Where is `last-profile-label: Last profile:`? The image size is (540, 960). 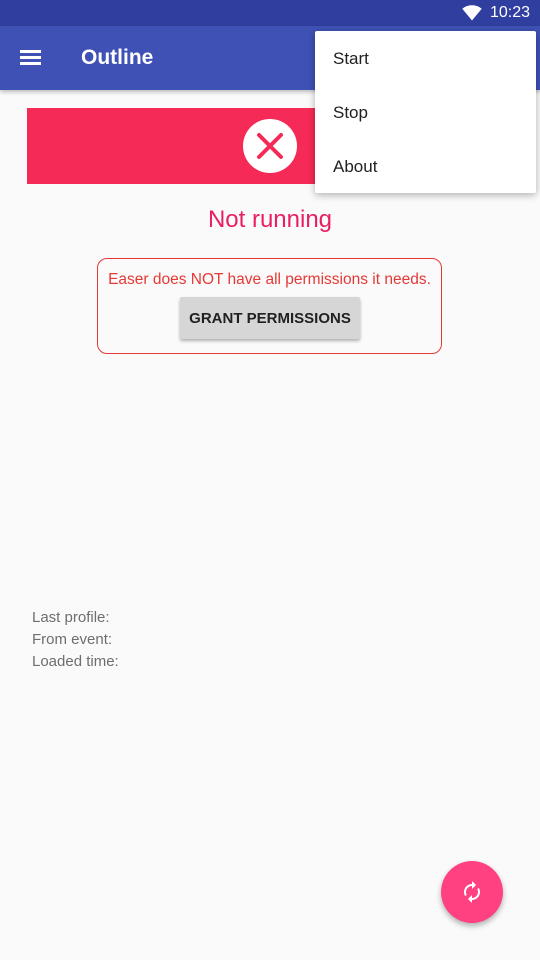
last-profile-label: Last profile: is located at coordinates (71, 617).